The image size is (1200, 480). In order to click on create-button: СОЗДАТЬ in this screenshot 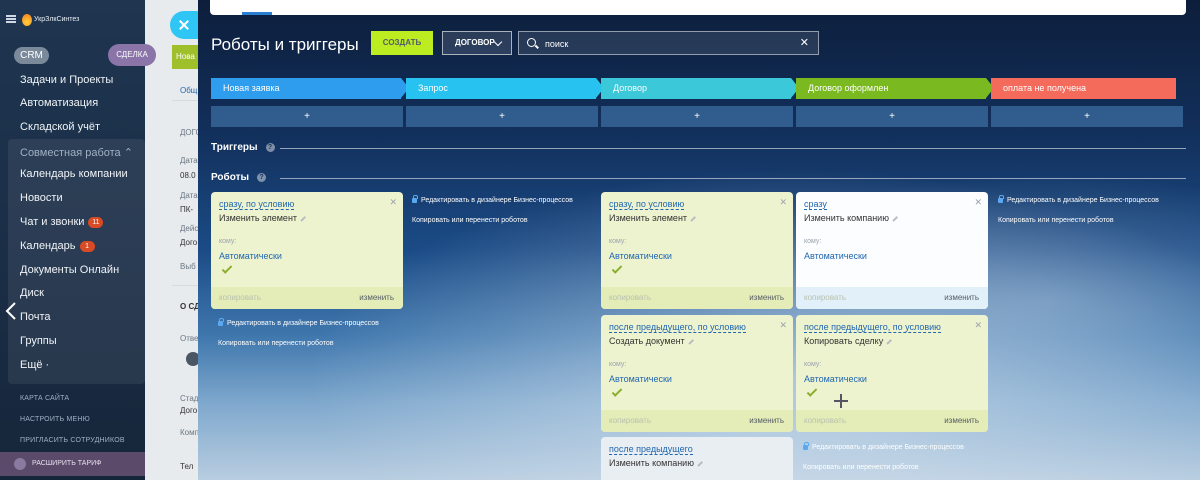, I will do `click(402, 43)`.